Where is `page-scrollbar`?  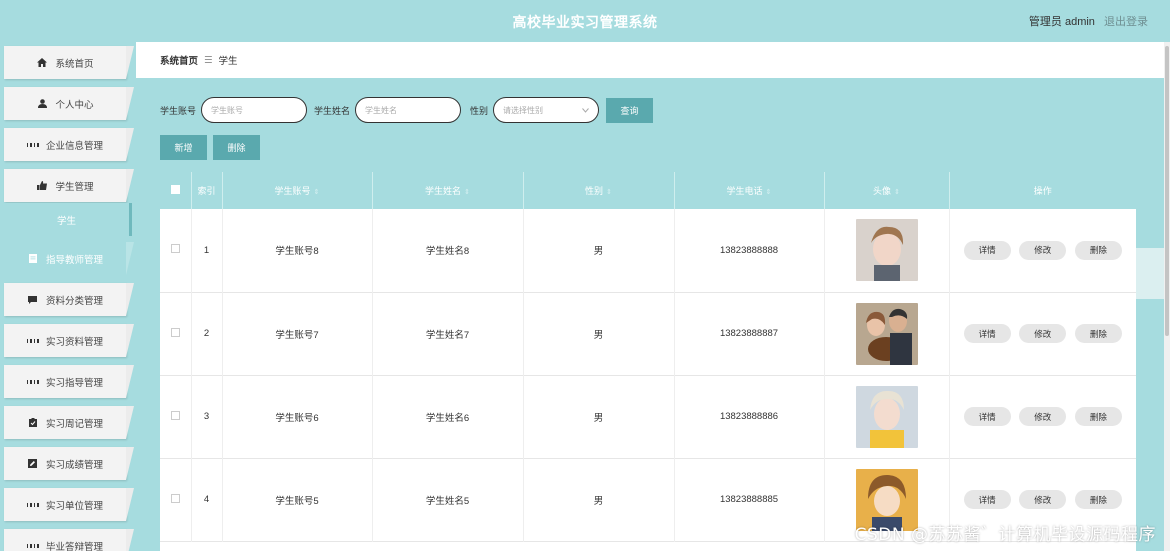
page-scrollbar is located at coordinates (1167, 296).